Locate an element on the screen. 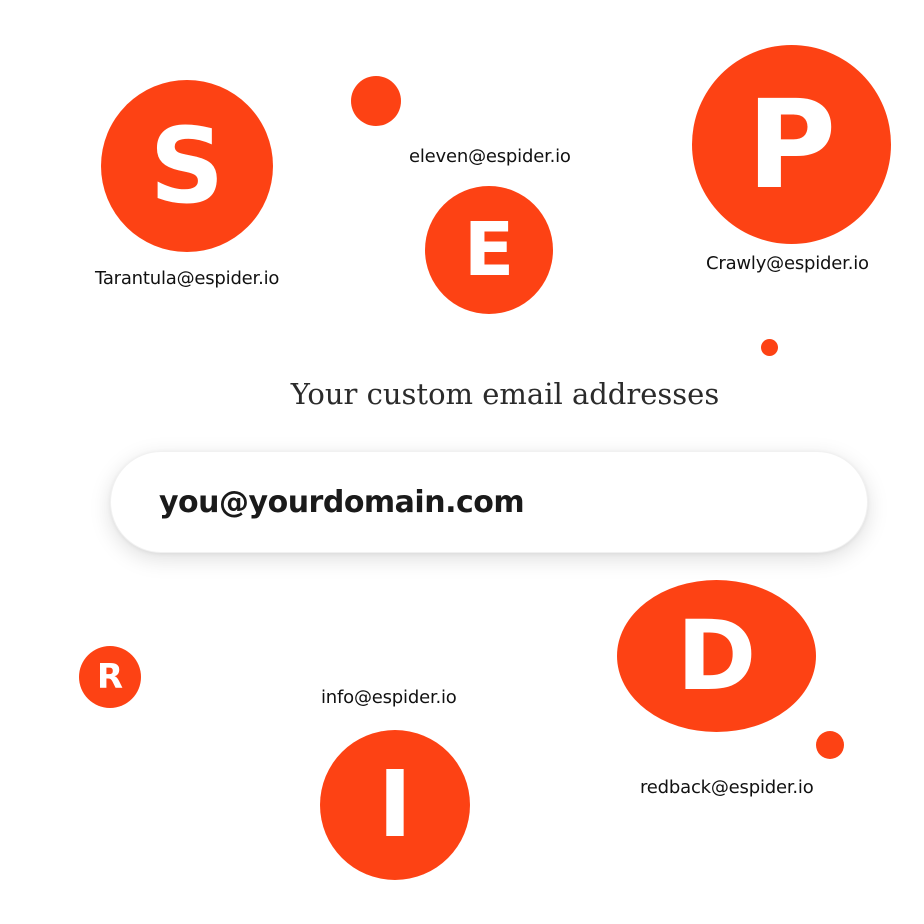 The height and width of the screenshot is (924, 924). letter-e: E is located at coordinates (489, 250).